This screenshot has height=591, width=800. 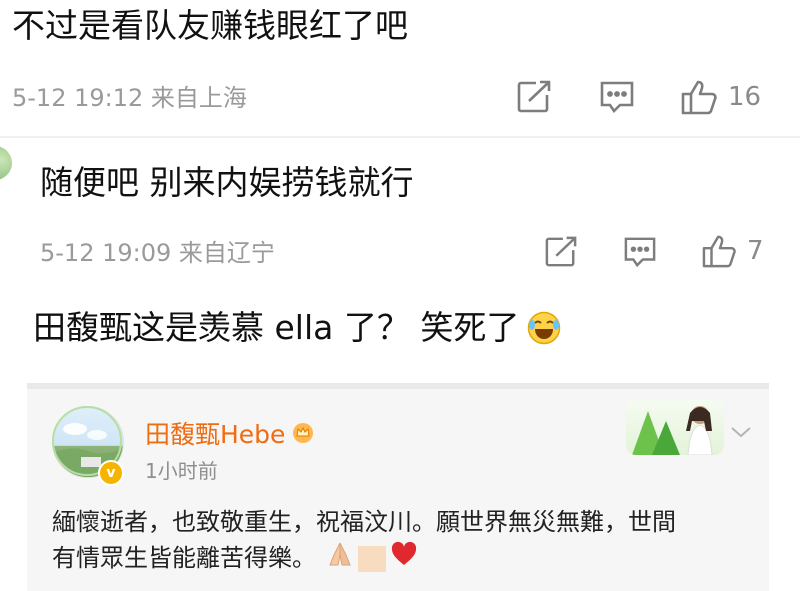 I want to click on post-text-line-row: 有情眾生皆能離苦得樂。, so click(x=402, y=558).